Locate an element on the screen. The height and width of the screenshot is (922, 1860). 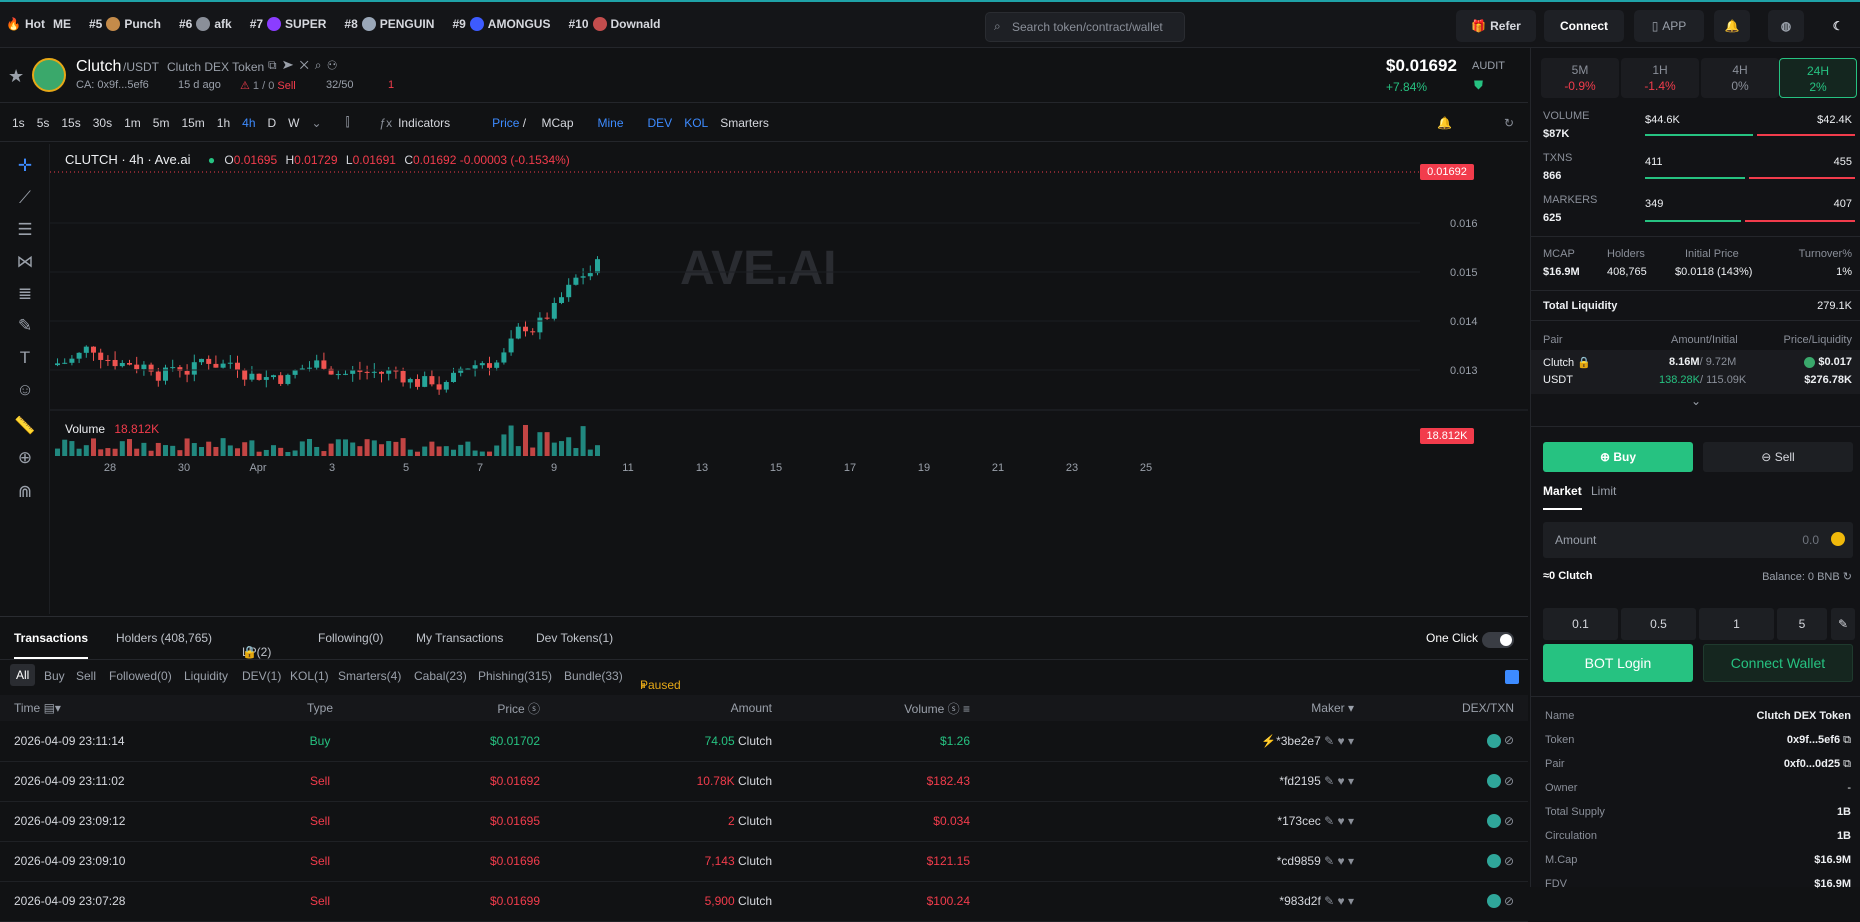
filter-followed: Followed(0) is located at coordinates (140, 676).